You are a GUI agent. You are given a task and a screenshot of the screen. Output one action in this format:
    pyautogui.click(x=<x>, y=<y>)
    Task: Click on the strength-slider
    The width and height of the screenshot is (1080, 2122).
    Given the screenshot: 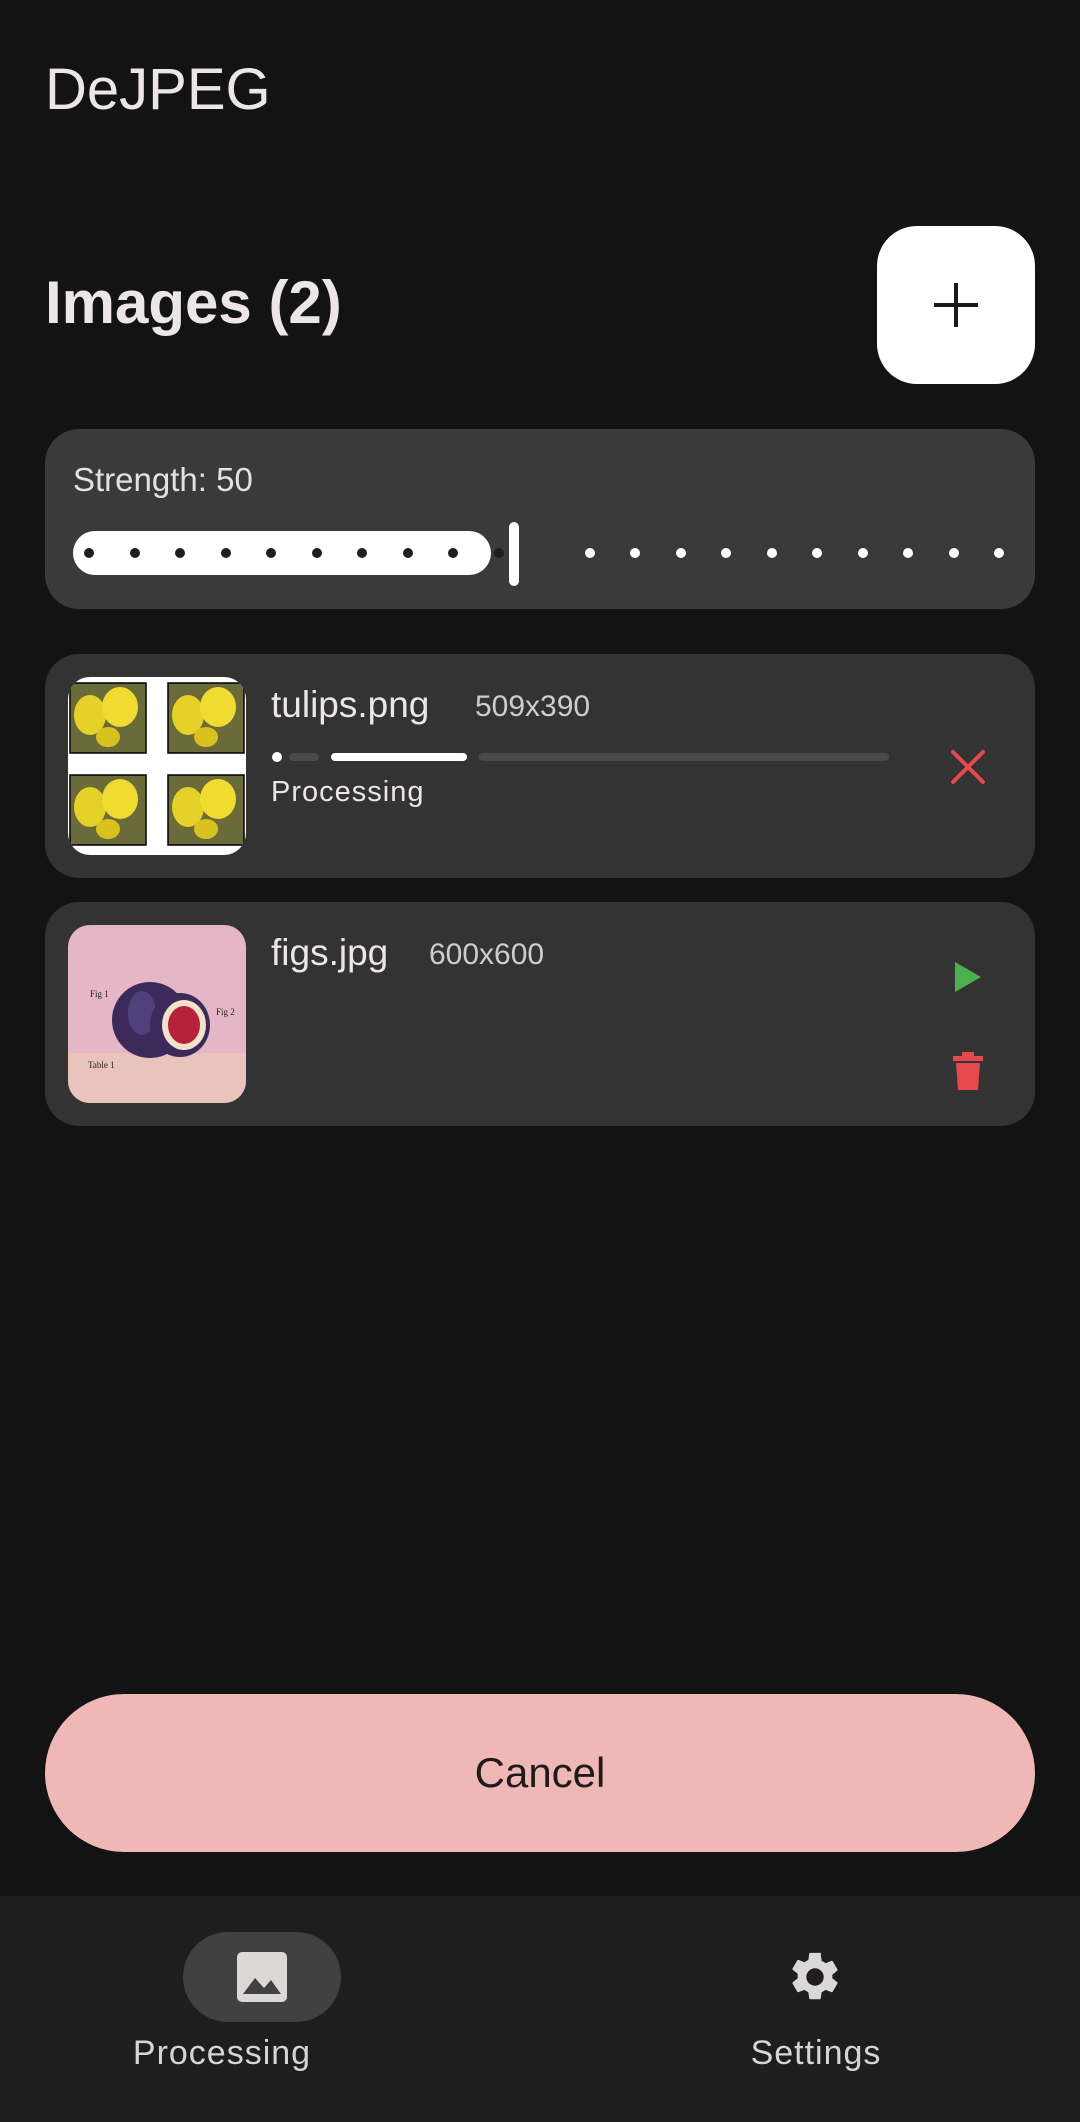 What is the action you would take?
    pyautogui.click(x=544, y=552)
    